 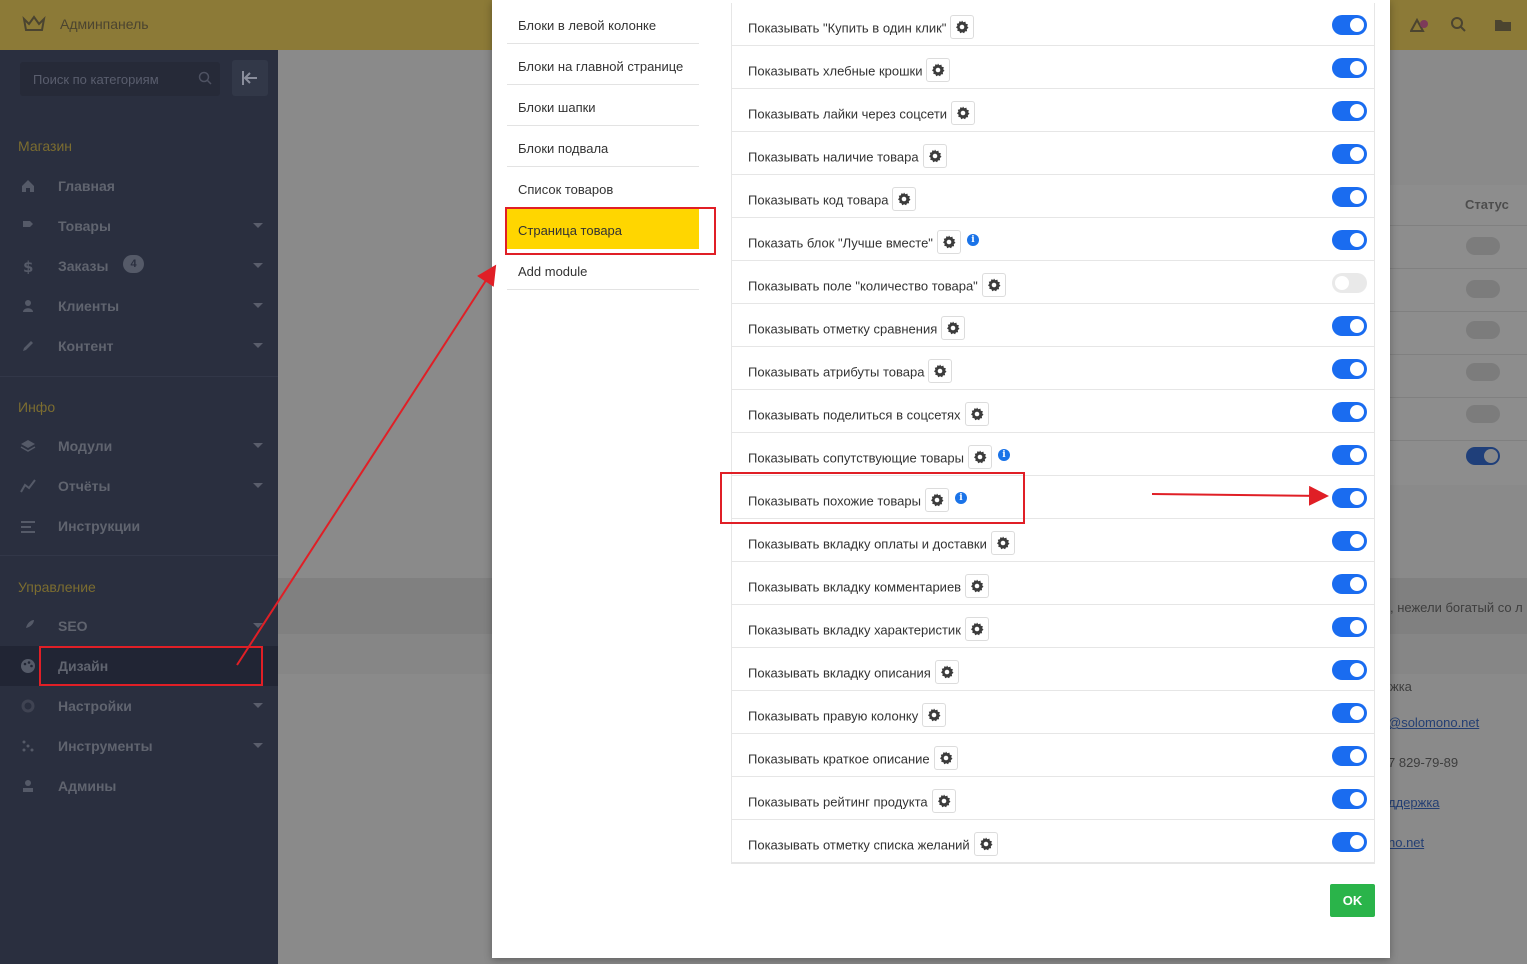 I want to click on nav-left-column-blocks: Блоки в левой колонке, so click(x=603, y=23).